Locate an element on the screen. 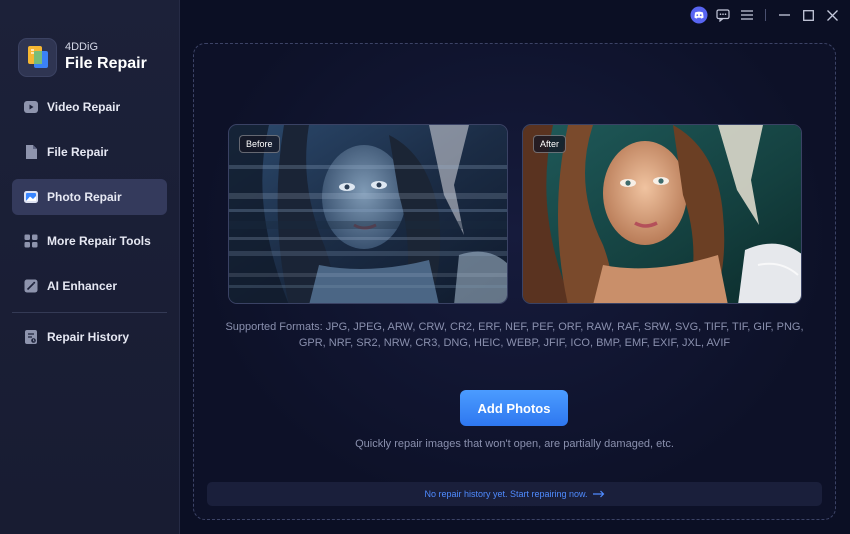 The image size is (850, 534). sidebar-item-label: Video Repair is located at coordinates (84, 107).